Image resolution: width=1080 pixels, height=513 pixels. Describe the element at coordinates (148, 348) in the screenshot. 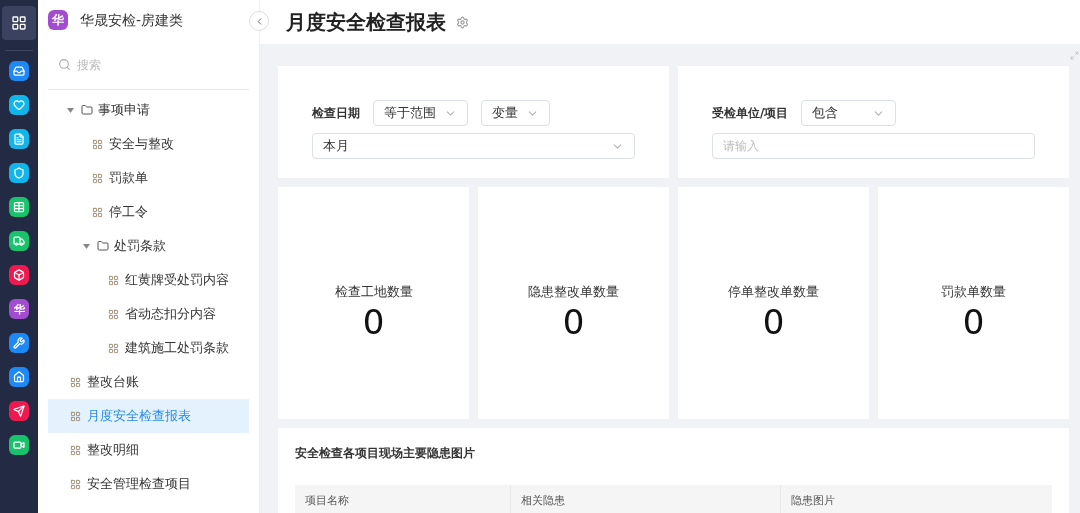

I see `tree-item: 建筑施工处罚条款` at that location.